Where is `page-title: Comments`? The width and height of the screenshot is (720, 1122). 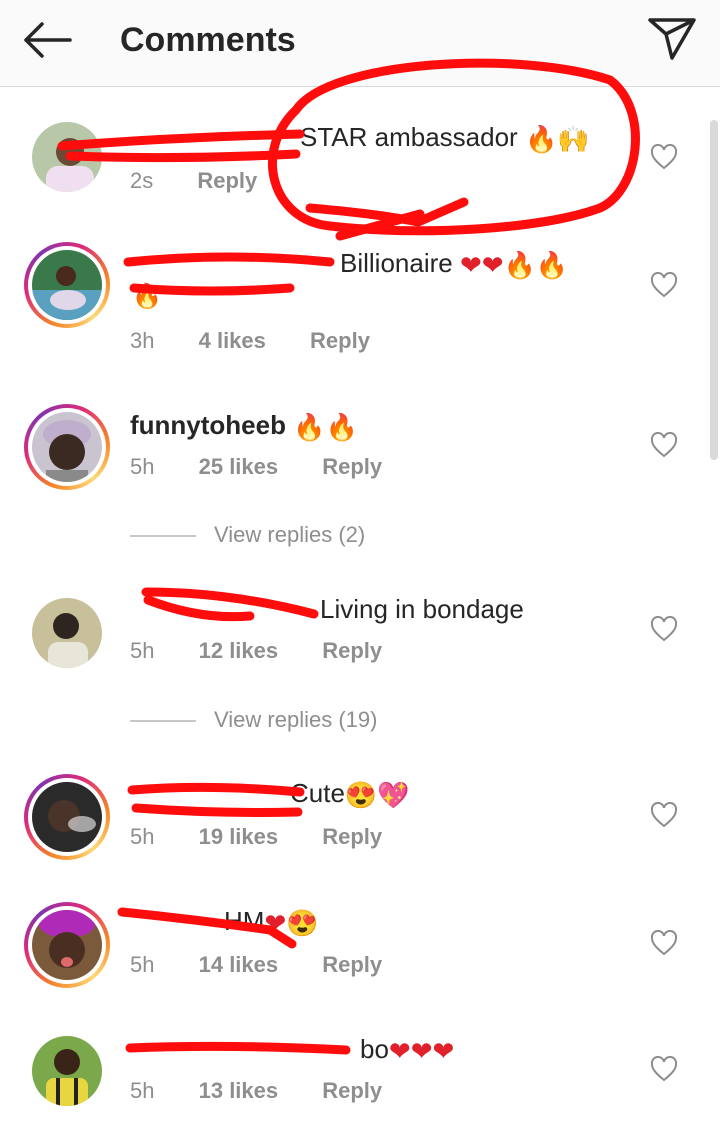 page-title: Comments is located at coordinates (208, 40).